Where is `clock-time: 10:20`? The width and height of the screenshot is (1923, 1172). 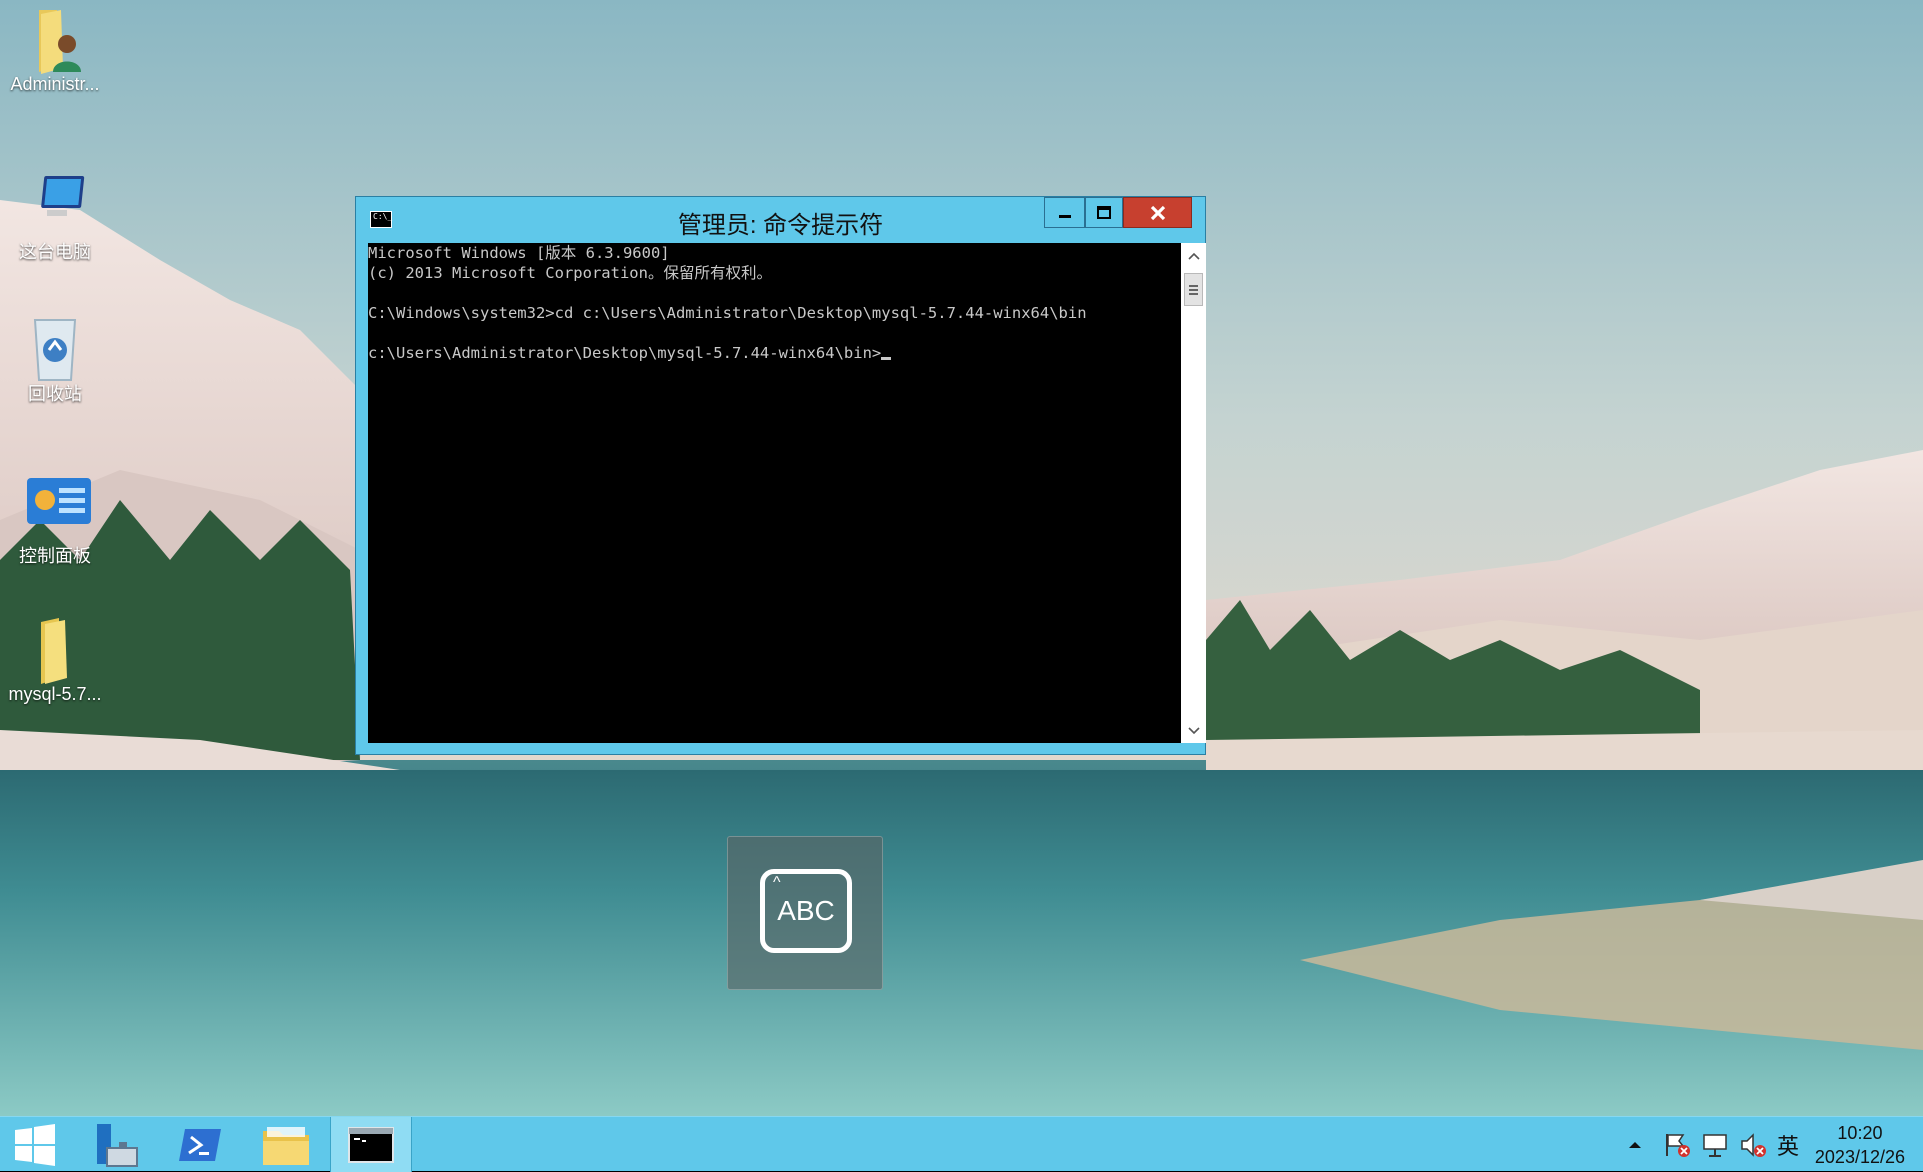
clock-time: 10:20 is located at coordinates (1860, 1133).